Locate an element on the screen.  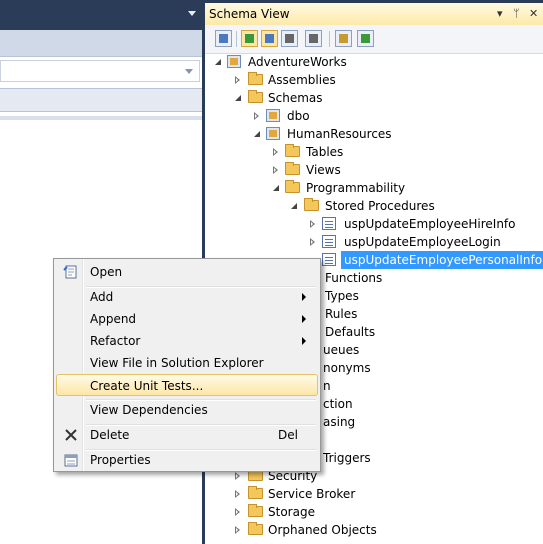
window-position-icon: ▾ is located at coordinates (500, 13).